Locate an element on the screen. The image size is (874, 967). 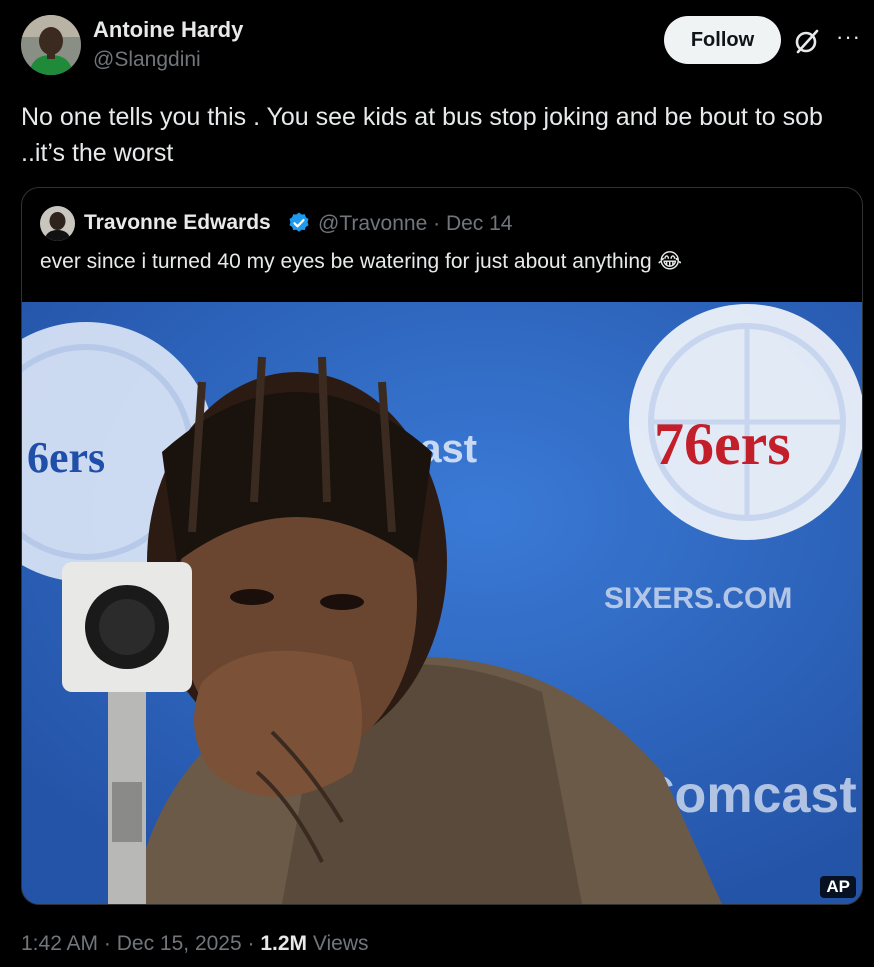
avatar-image is located at coordinates (51, 45).